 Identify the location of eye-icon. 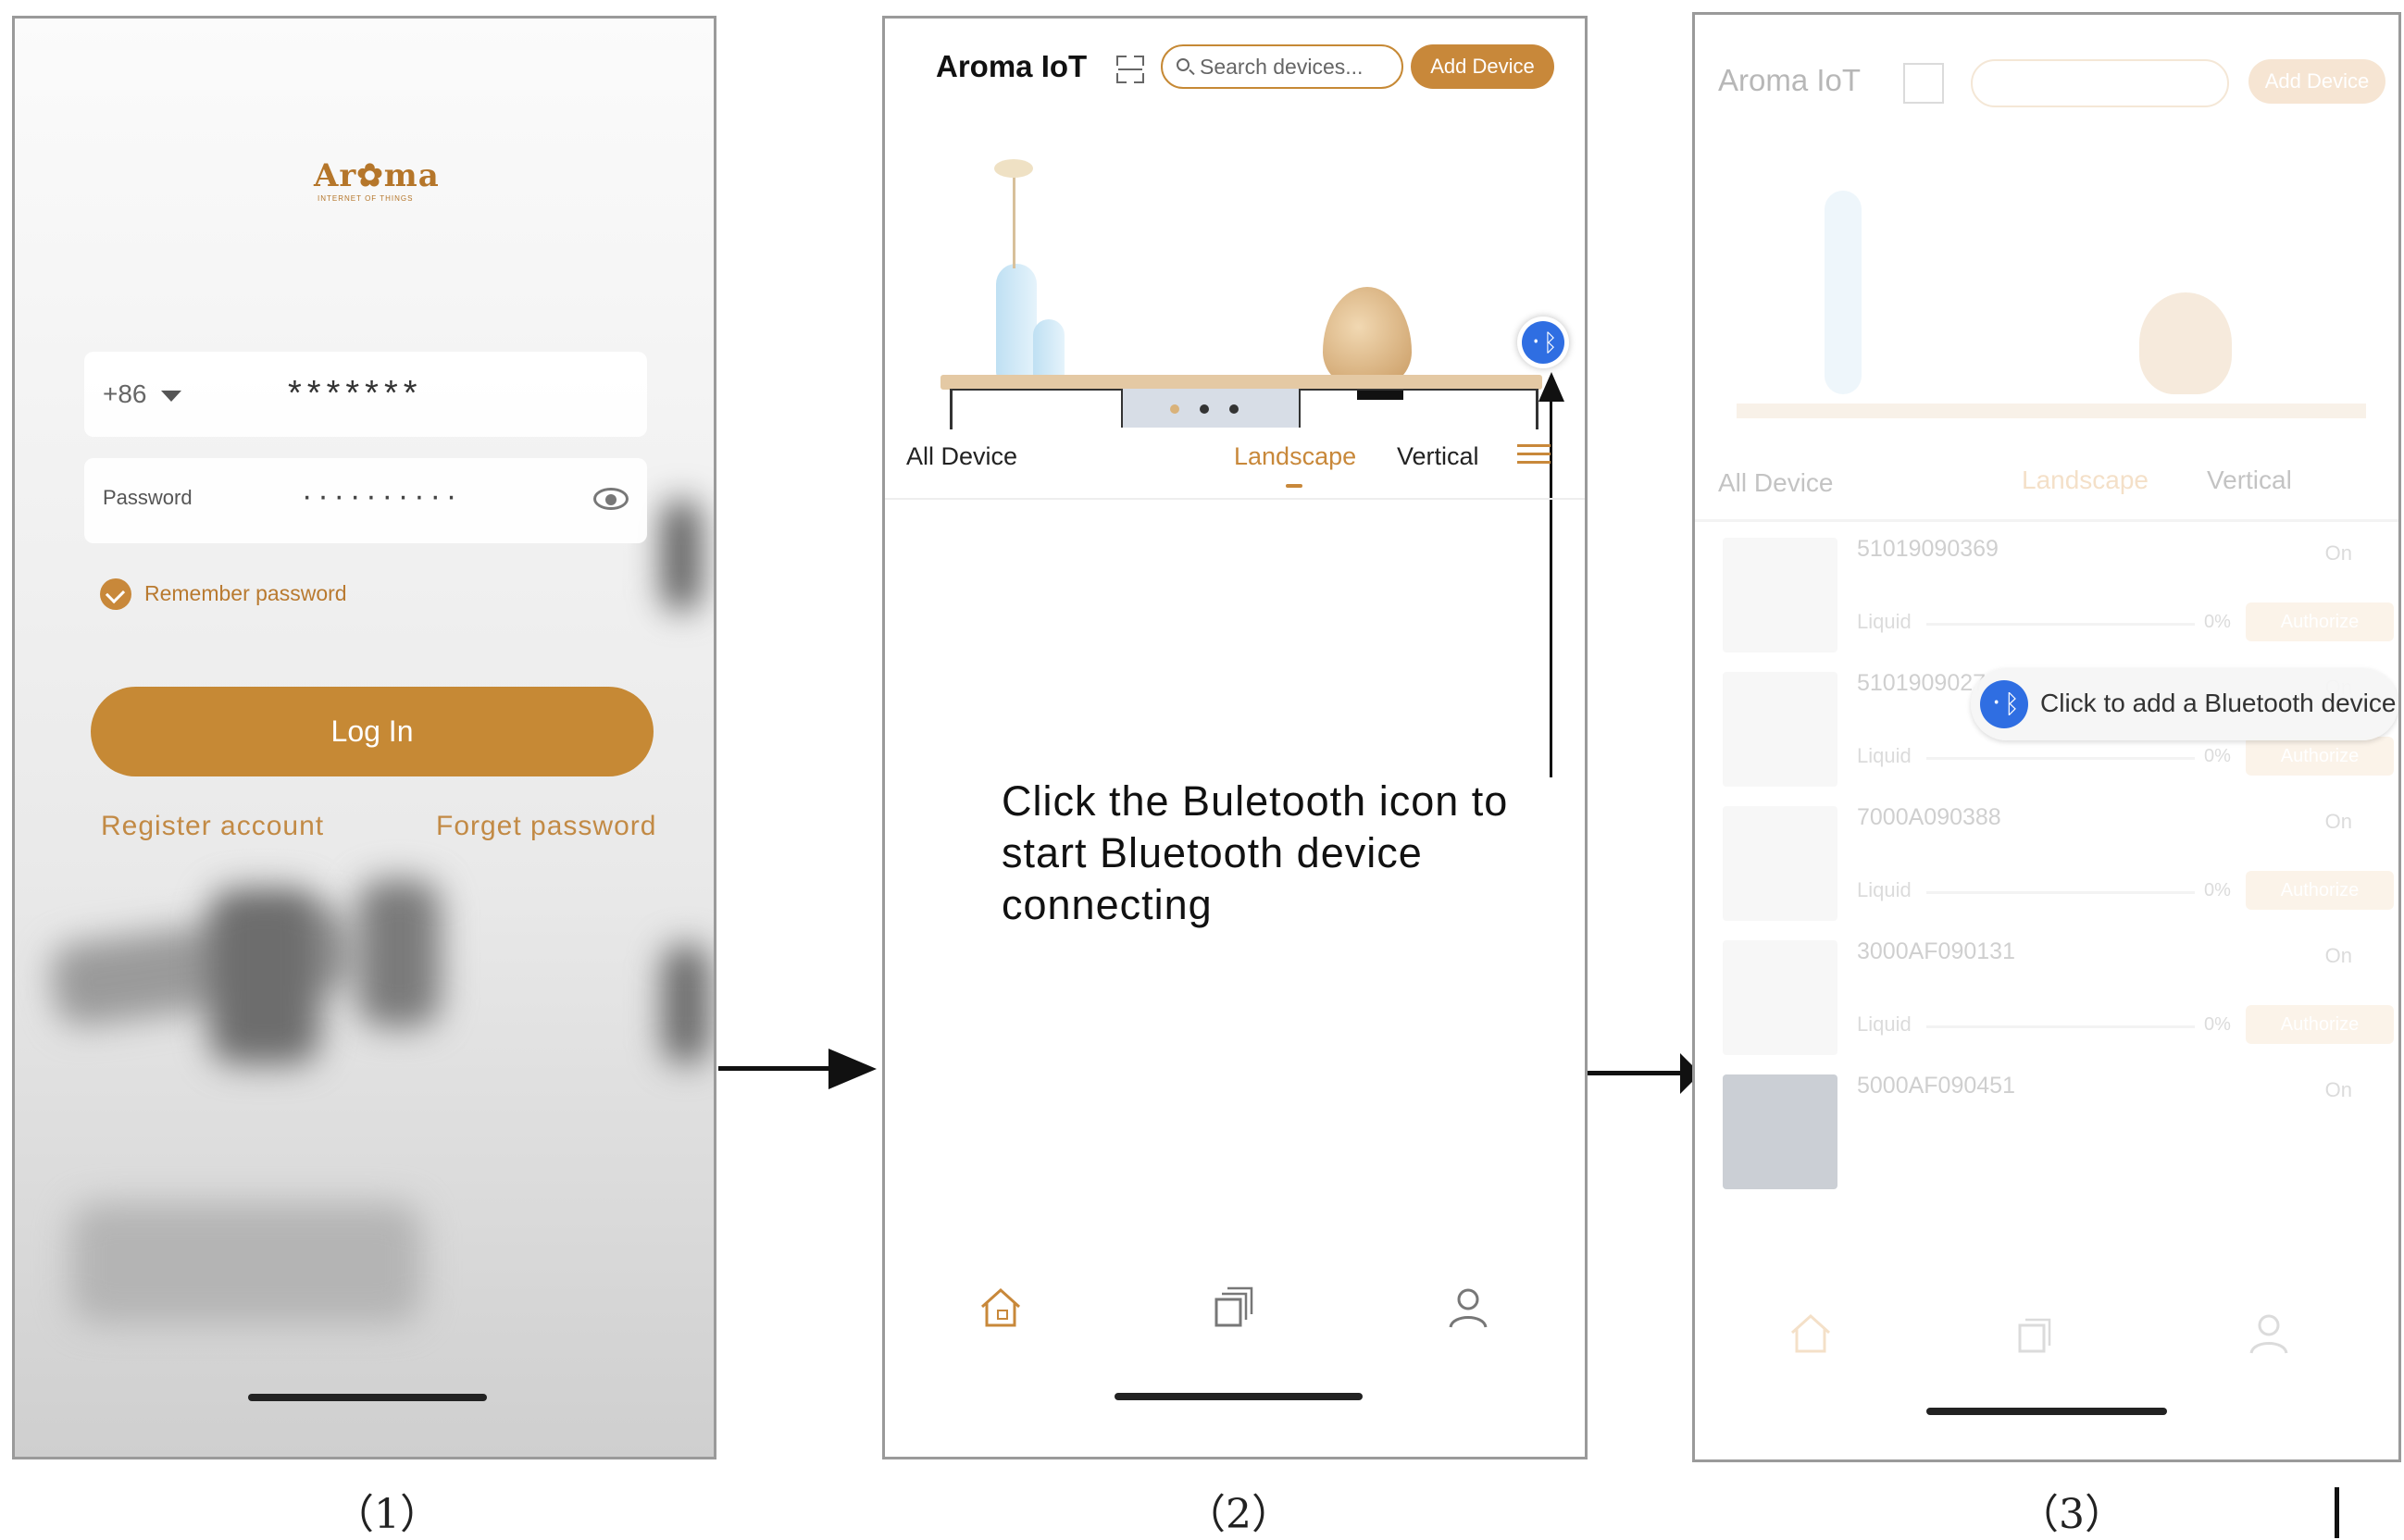
(611, 499).